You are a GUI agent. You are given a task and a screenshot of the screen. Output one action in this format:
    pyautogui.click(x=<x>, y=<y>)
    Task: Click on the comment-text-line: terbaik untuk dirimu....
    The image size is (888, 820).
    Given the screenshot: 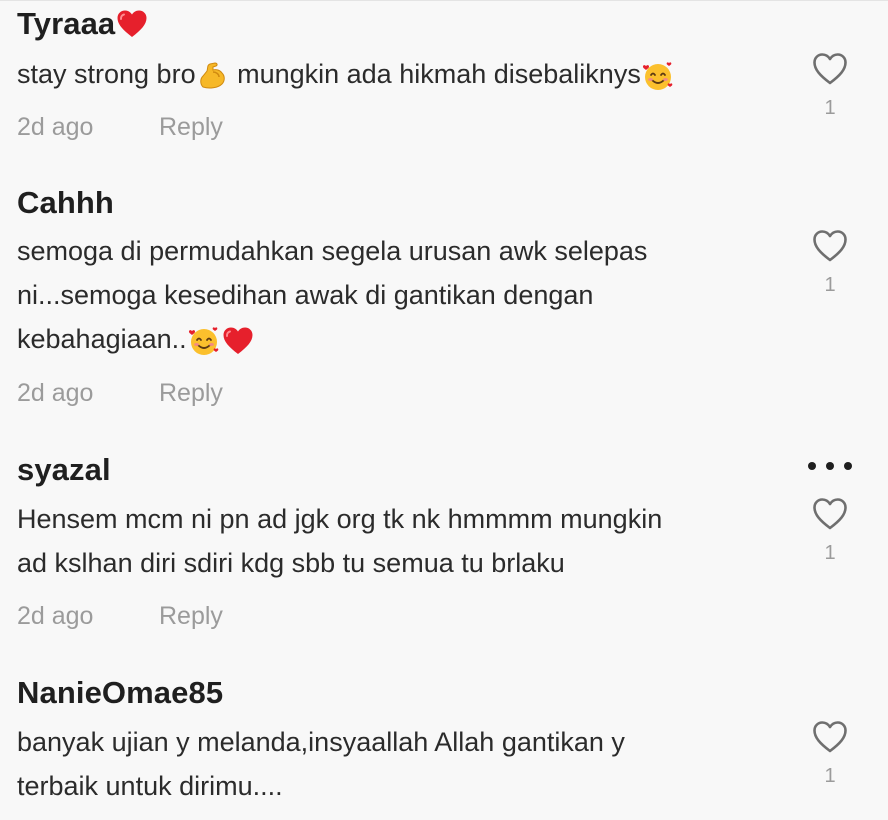 What is the action you would take?
    pyautogui.click(x=150, y=786)
    